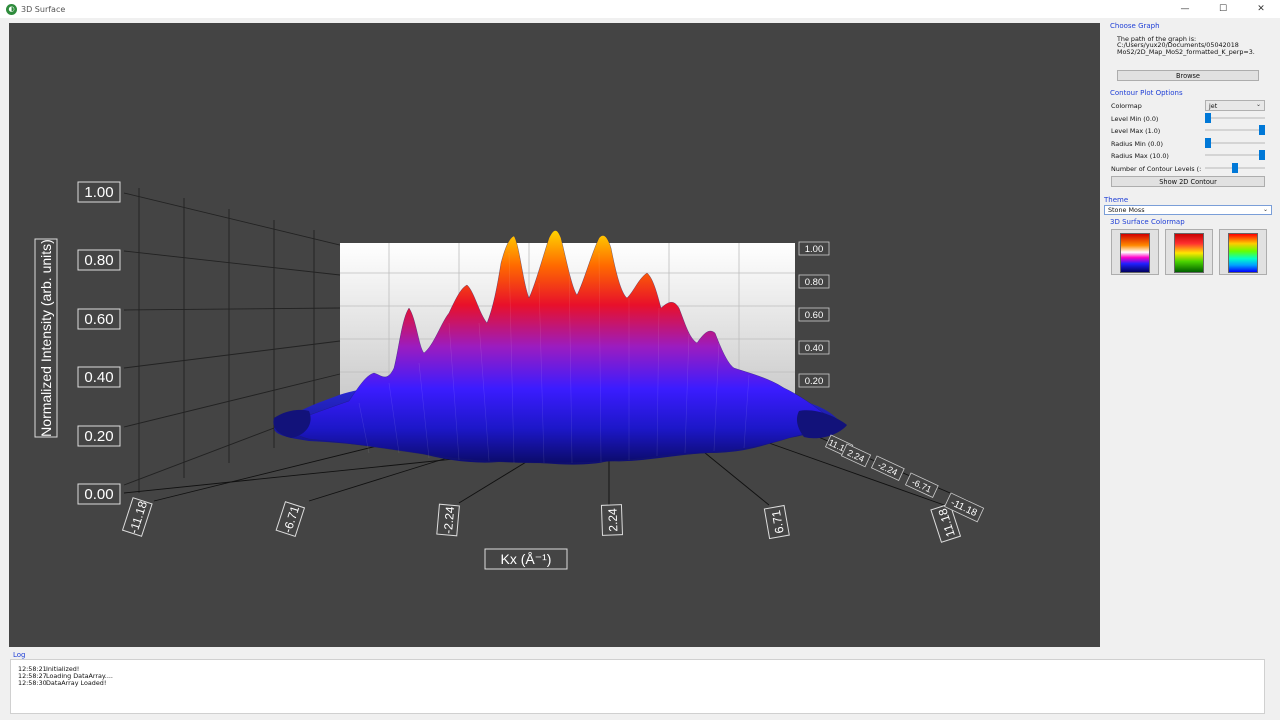 The width and height of the screenshot is (1280, 720). Describe the element at coordinates (613, 520) in the screenshot. I see `svg-text: 2.24` at that location.